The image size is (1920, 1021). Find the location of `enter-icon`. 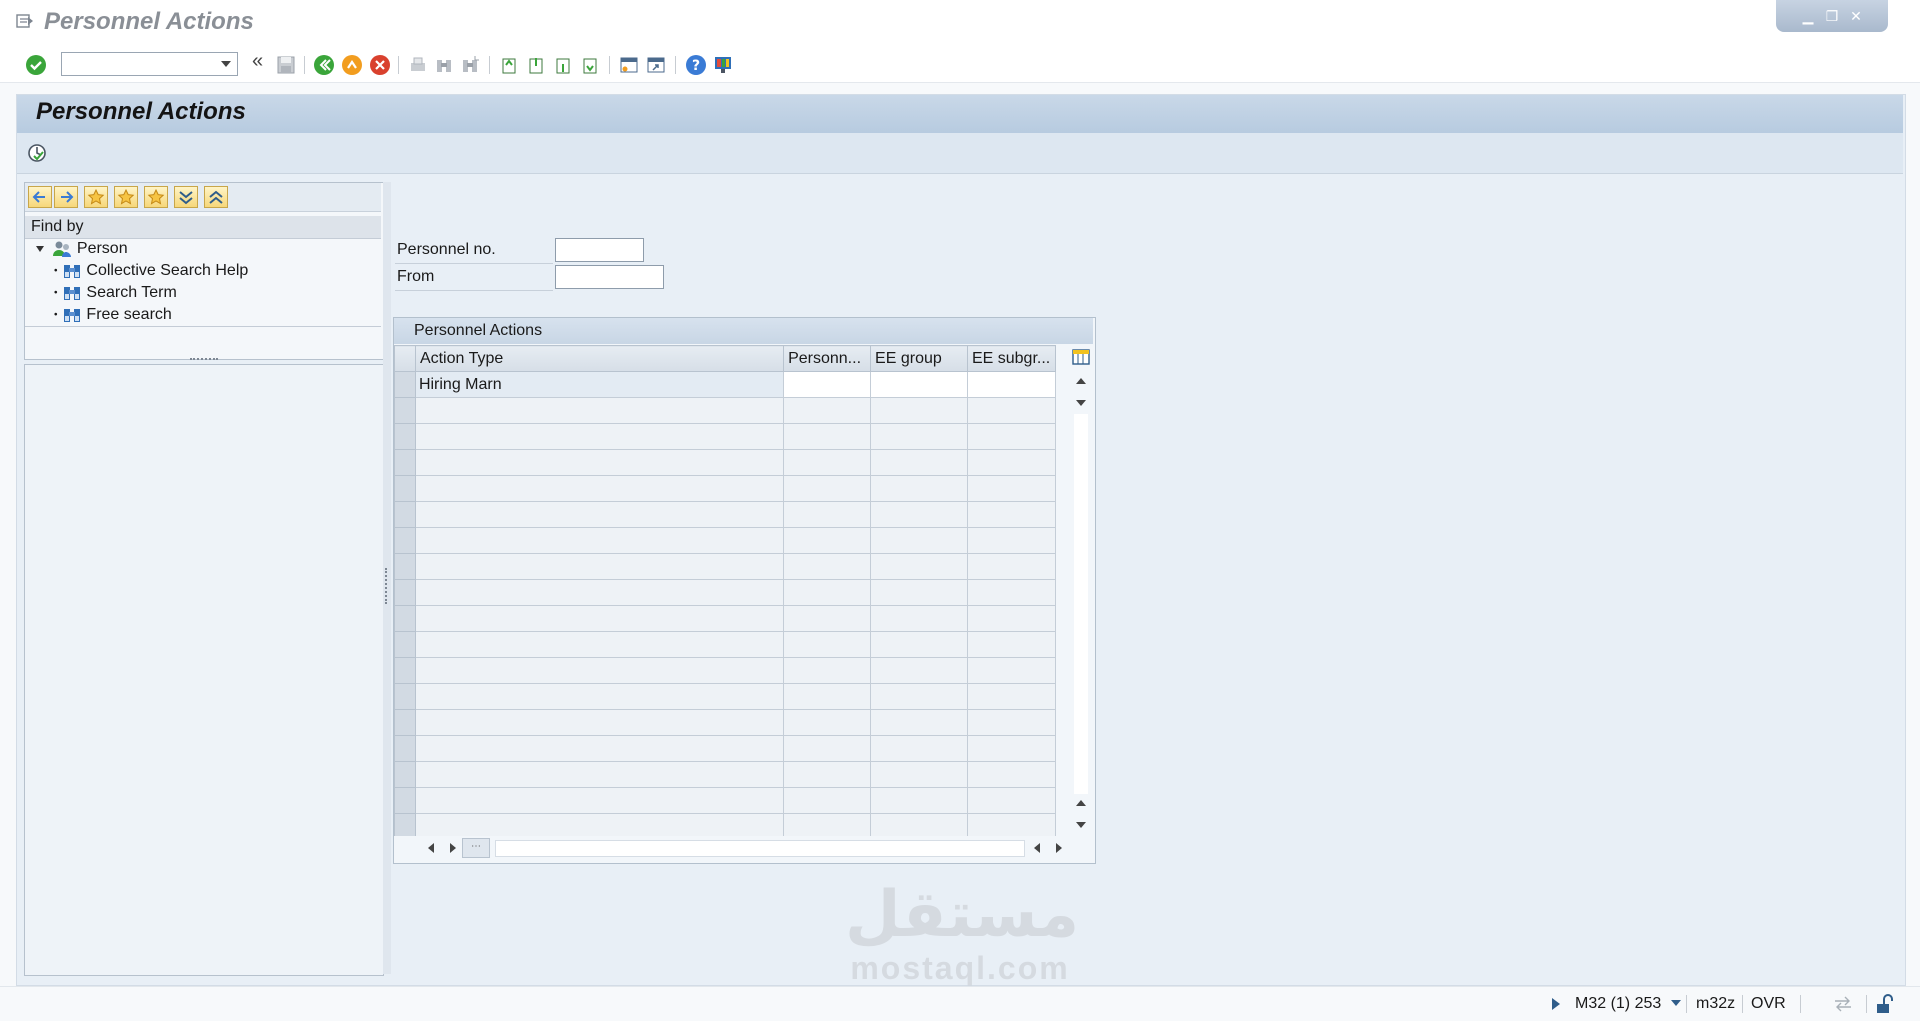

enter-icon is located at coordinates (36, 65).